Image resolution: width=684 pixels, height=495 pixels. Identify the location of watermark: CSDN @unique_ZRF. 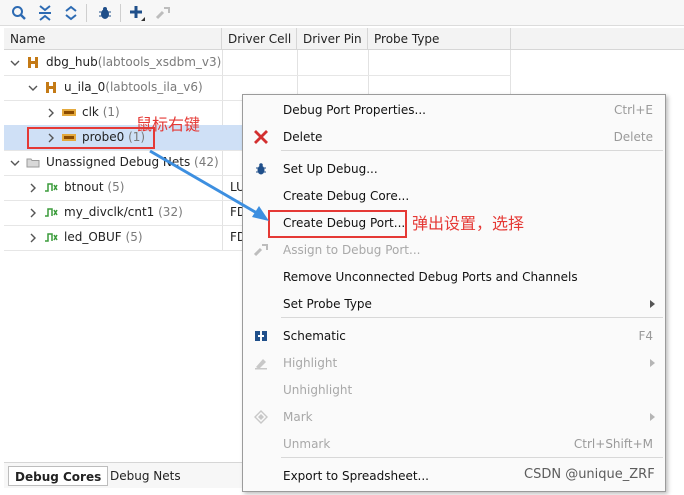
(589, 474).